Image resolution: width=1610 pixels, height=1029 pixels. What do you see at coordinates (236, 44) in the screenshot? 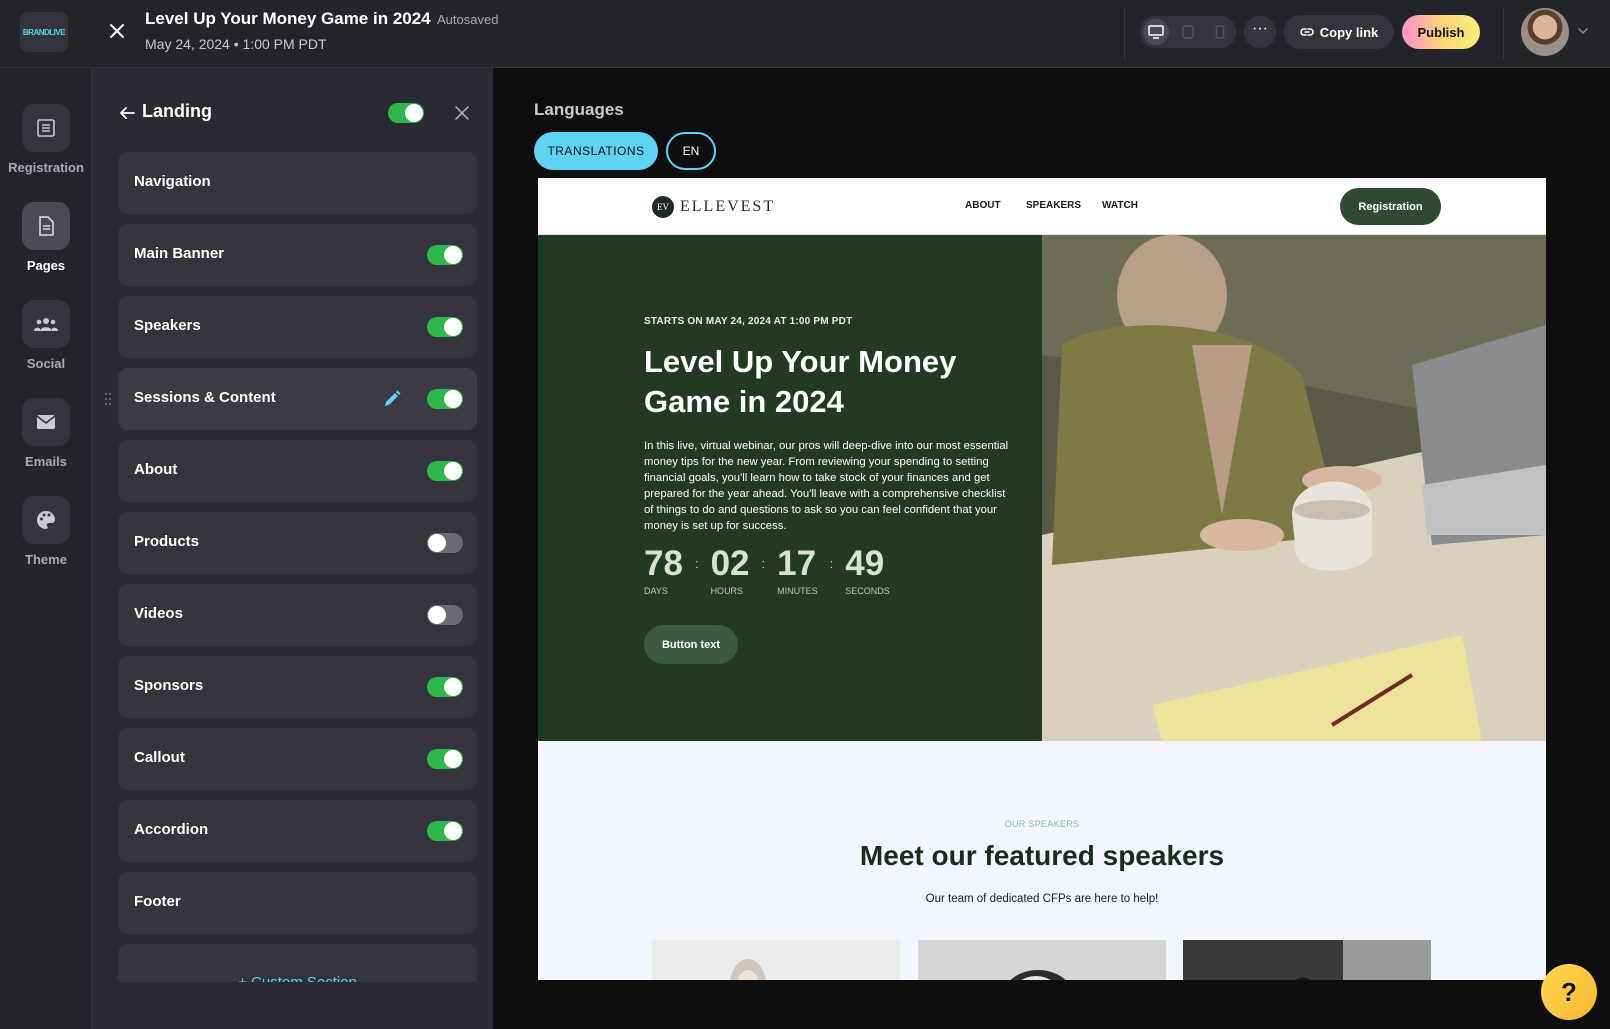
I see `event-date: May 24, 2024 • 1:00 PM PDT` at bounding box center [236, 44].